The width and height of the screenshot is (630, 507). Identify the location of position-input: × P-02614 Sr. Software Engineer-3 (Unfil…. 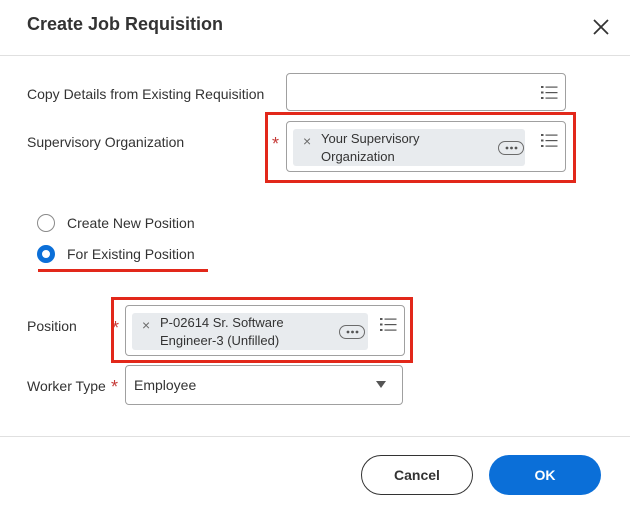
(265, 330).